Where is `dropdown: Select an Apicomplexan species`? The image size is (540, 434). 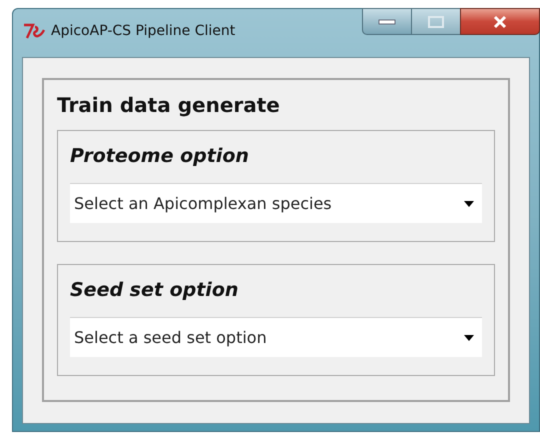
dropdown: Select an Apicomplexan species is located at coordinates (276, 203).